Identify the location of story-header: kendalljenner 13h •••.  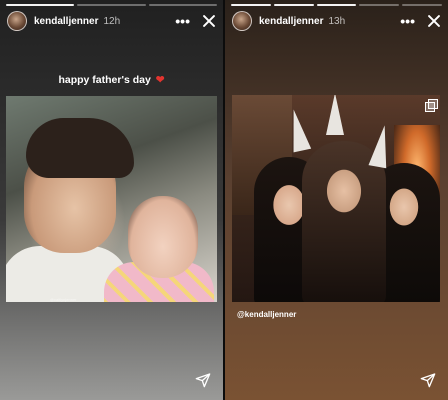
(336, 21).